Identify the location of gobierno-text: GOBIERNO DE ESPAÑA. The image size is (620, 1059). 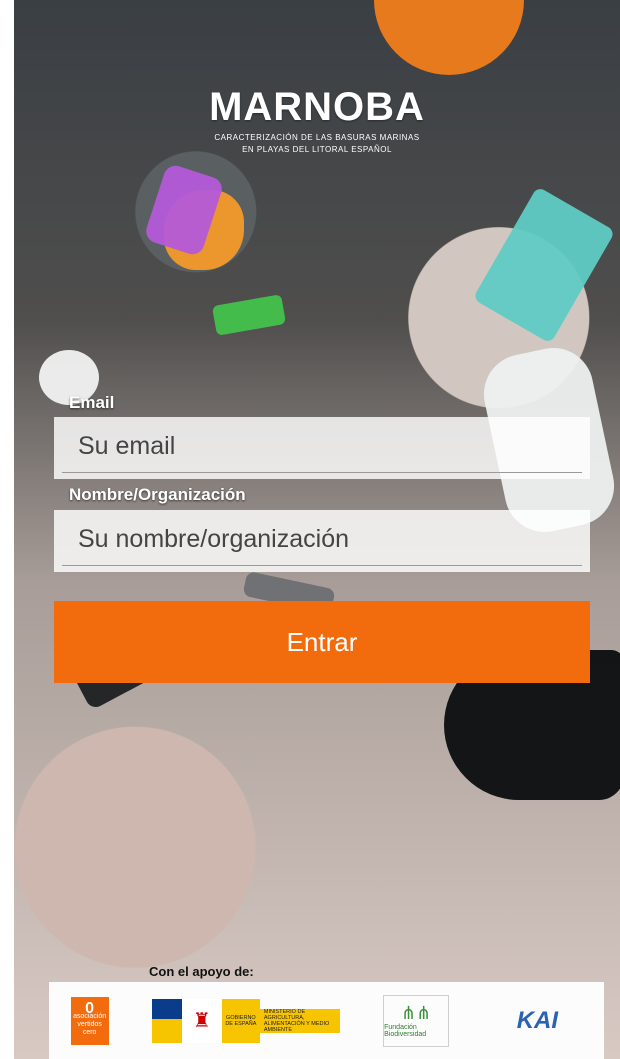
(240, 1020).